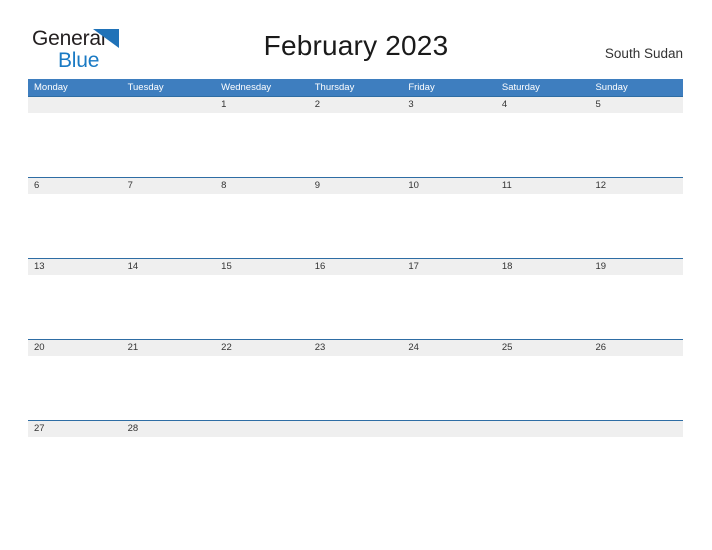 The width and height of the screenshot is (712, 550). I want to click on week-row: 27 28, so click(356, 460).